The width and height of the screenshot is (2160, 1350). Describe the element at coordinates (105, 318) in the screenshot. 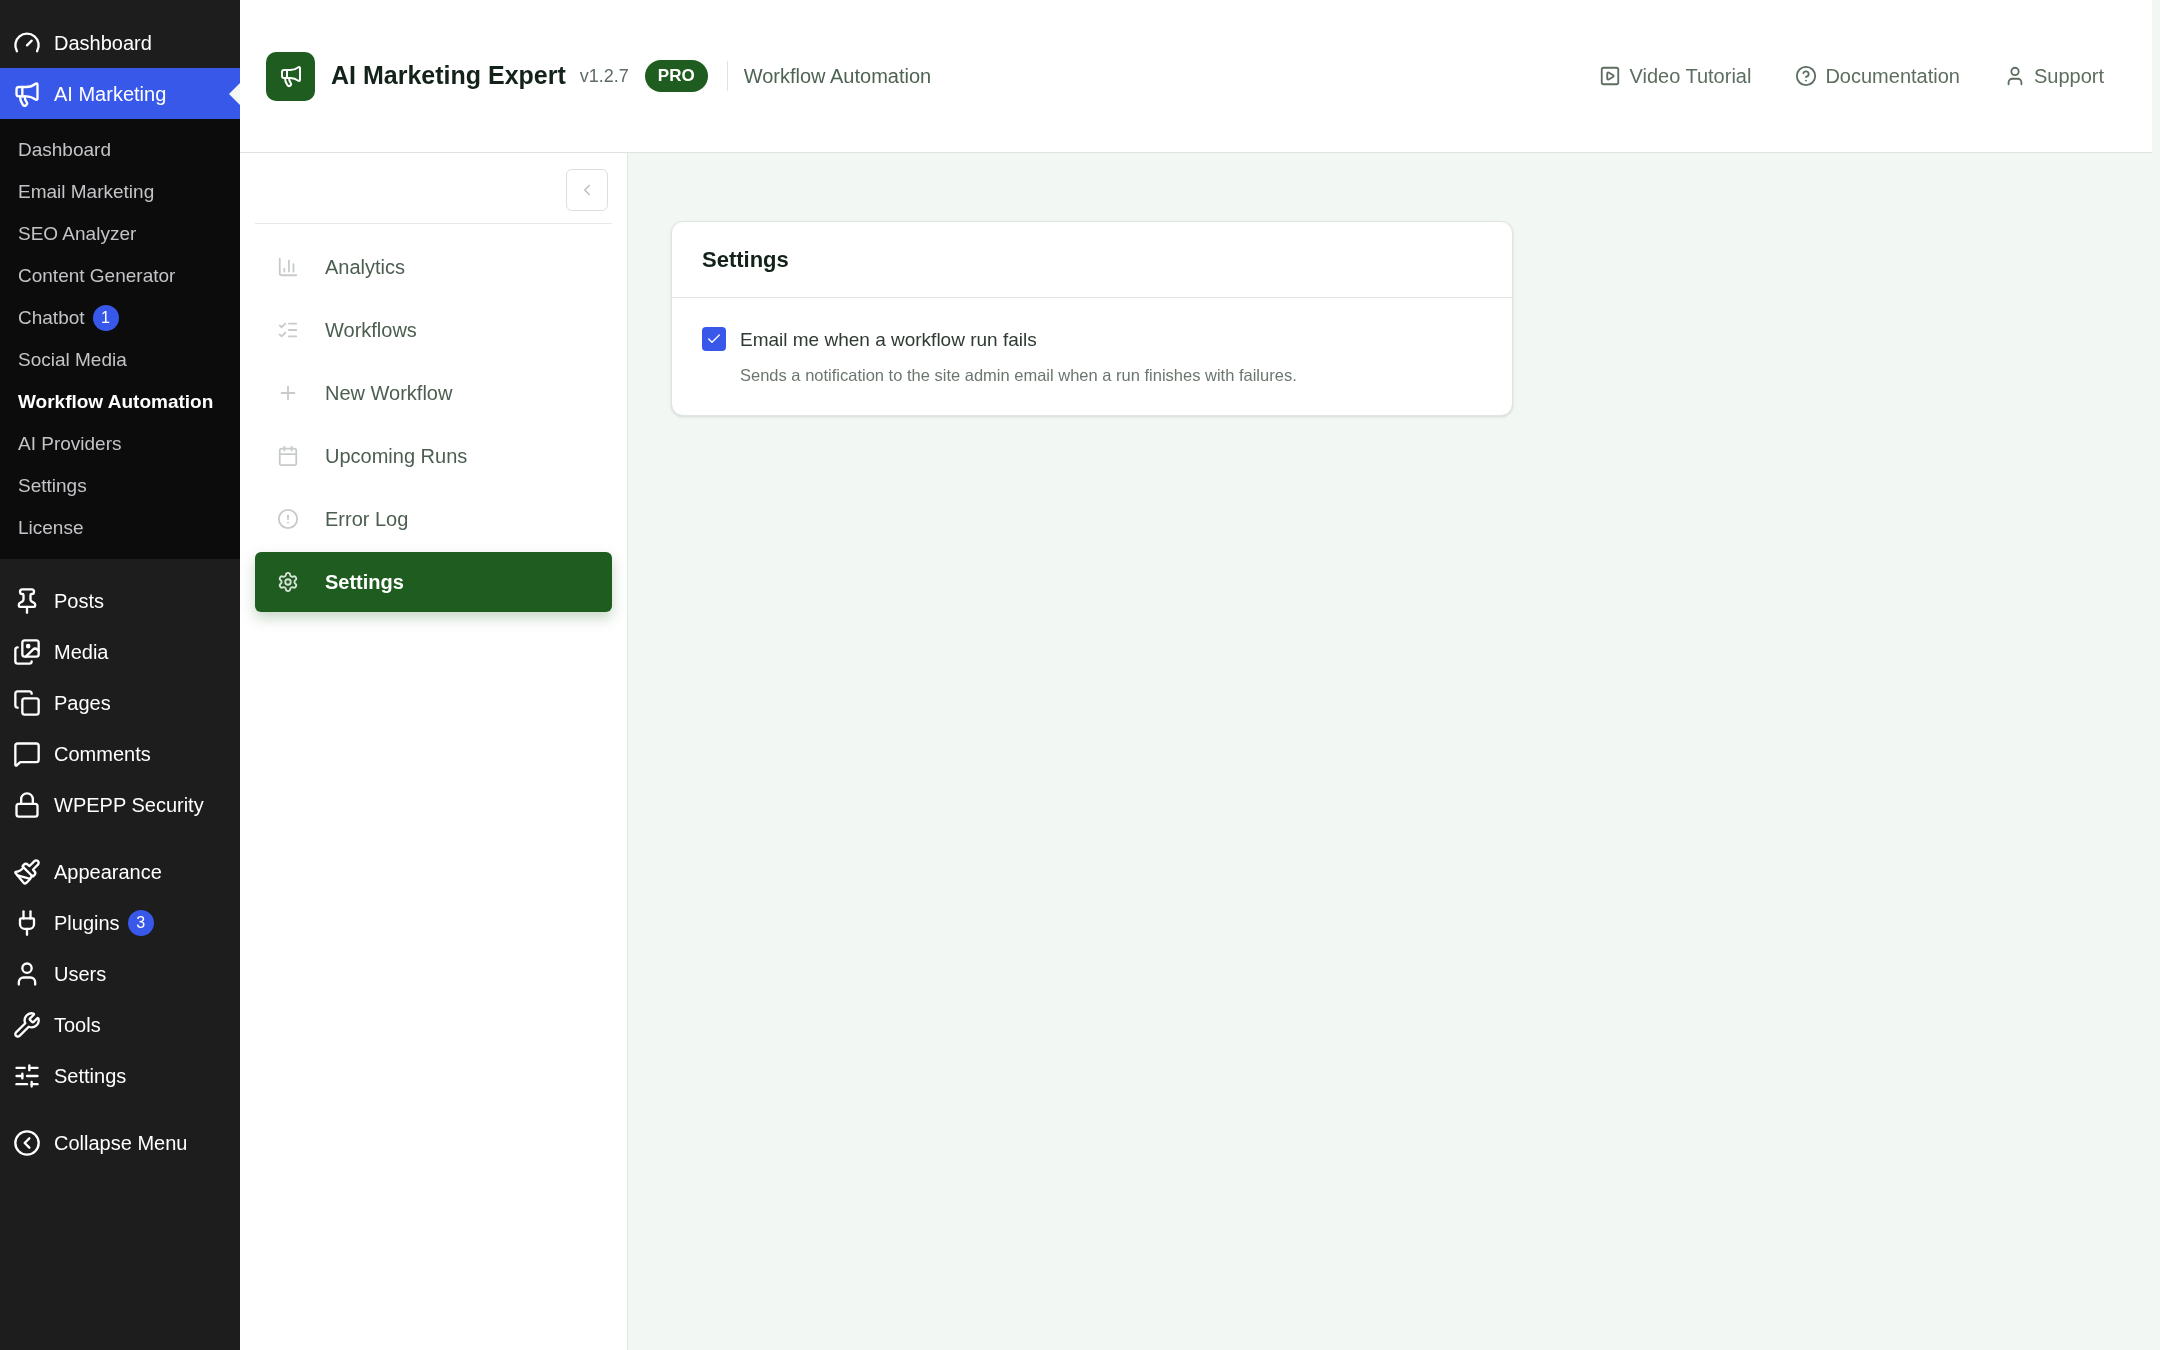

I see `count-badge: 1` at that location.